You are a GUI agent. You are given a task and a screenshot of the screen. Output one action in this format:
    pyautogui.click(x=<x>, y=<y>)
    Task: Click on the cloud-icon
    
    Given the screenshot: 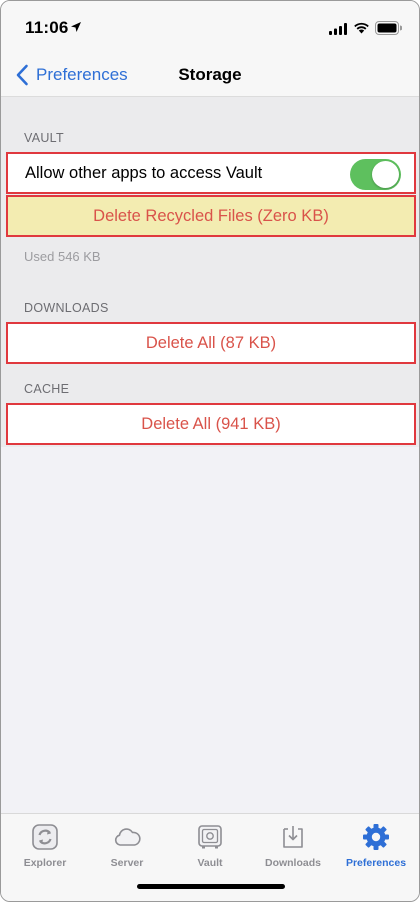 What is the action you would take?
    pyautogui.click(x=127, y=837)
    